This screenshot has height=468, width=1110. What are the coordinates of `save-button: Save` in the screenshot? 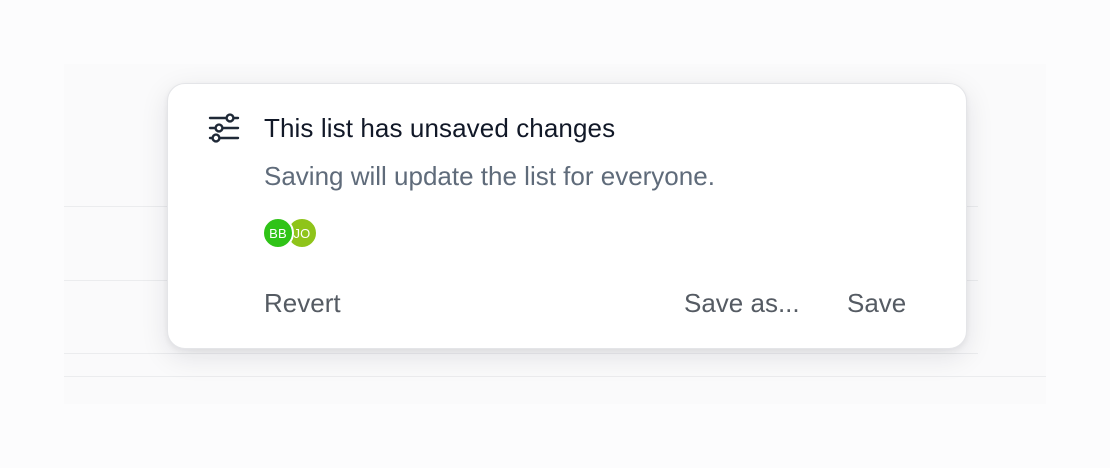 It's located at (876, 303).